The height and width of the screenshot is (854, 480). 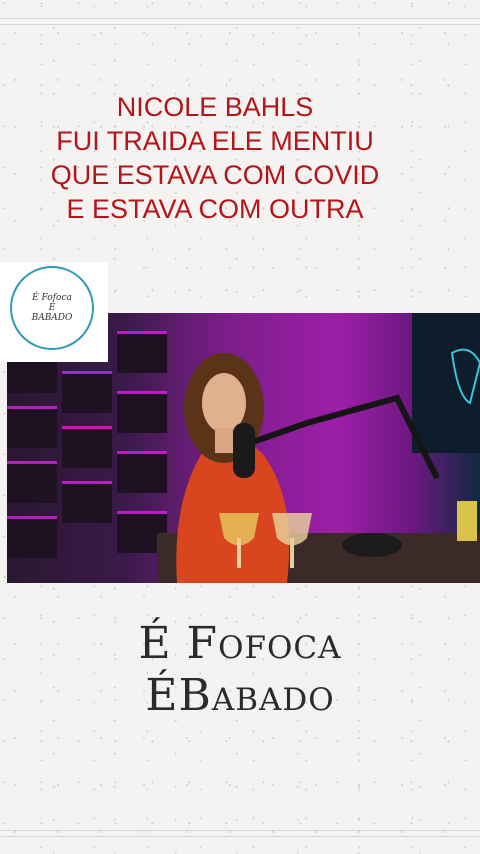 I want to click on top-border-line-inner, so click(x=240, y=24).